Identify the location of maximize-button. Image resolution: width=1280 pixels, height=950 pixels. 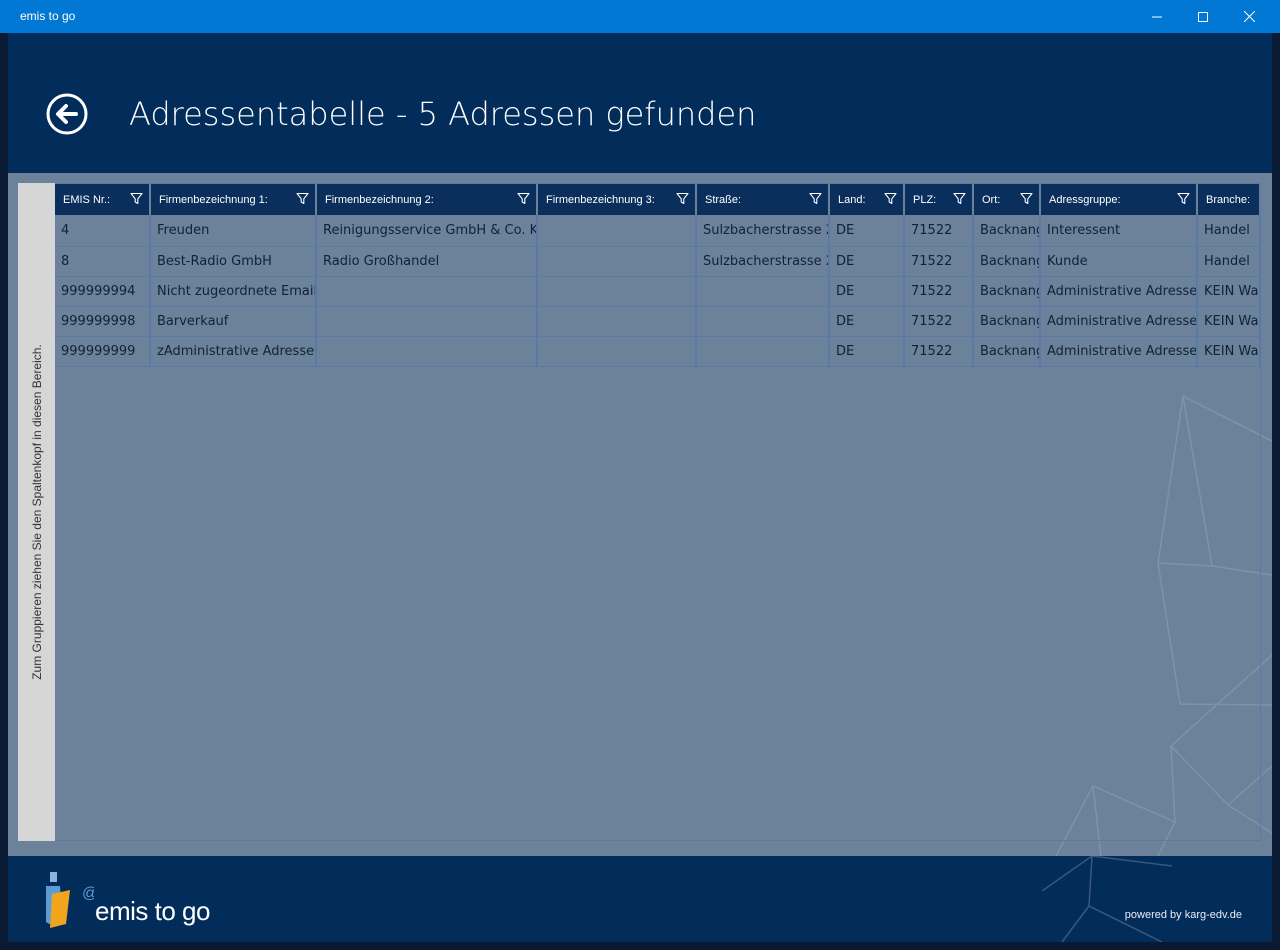
(1203, 16).